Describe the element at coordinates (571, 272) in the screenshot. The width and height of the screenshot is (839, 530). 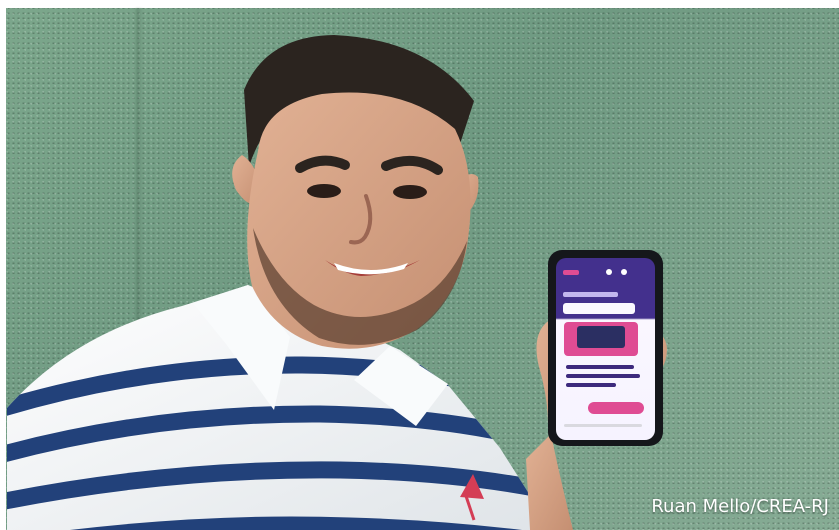
I see `app-menu-icon` at that location.